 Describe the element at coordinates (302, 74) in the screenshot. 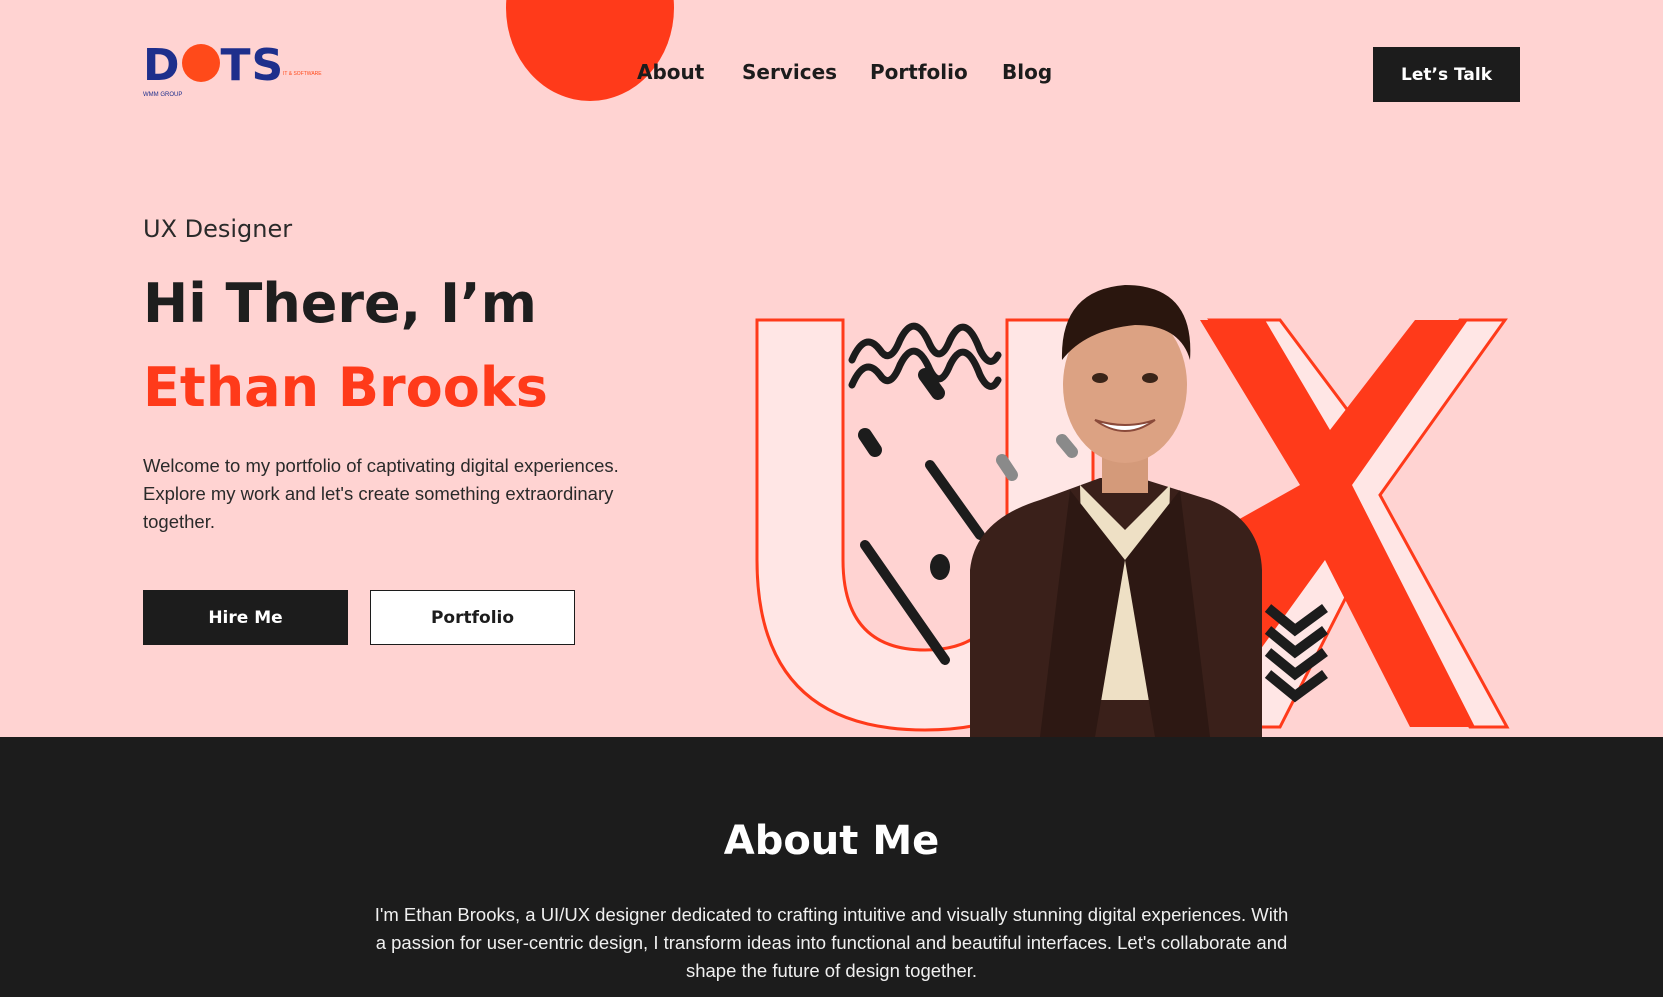

I see `logo-tagline: IT & SOFTWARE` at that location.